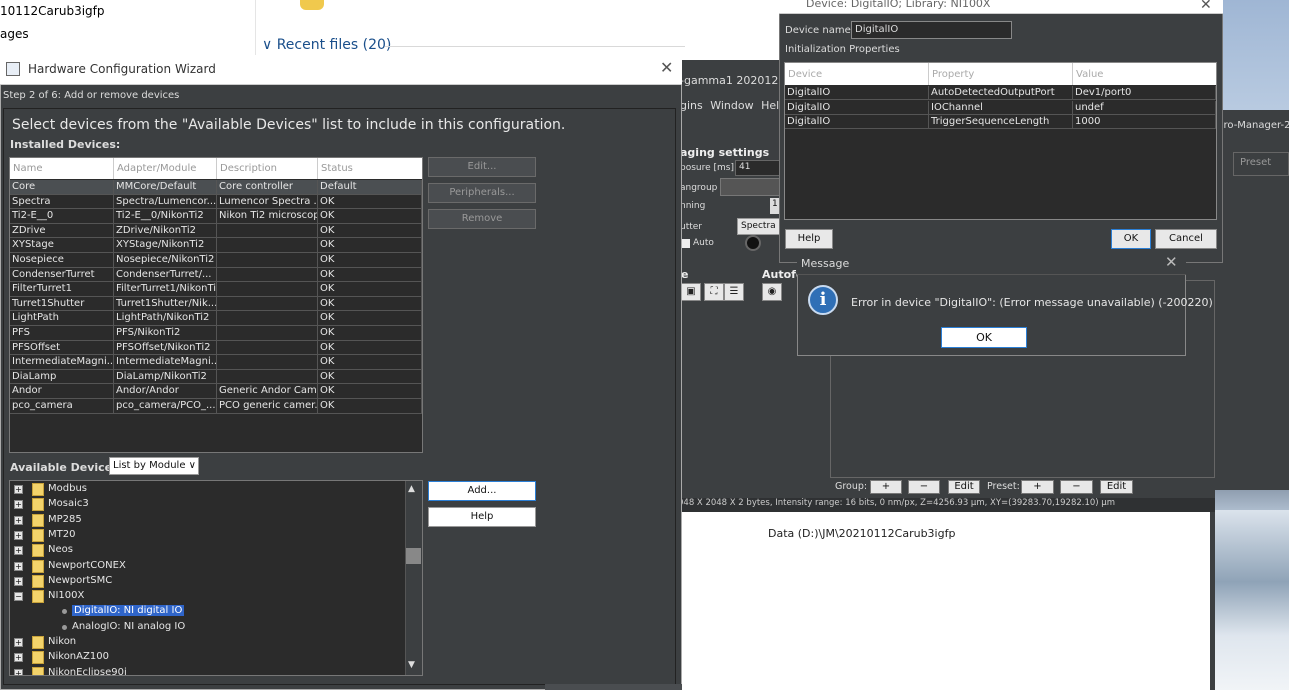 The image size is (1289, 690). What do you see at coordinates (482, 219) in the screenshot?
I see `remove-device-button: Remove` at bounding box center [482, 219].